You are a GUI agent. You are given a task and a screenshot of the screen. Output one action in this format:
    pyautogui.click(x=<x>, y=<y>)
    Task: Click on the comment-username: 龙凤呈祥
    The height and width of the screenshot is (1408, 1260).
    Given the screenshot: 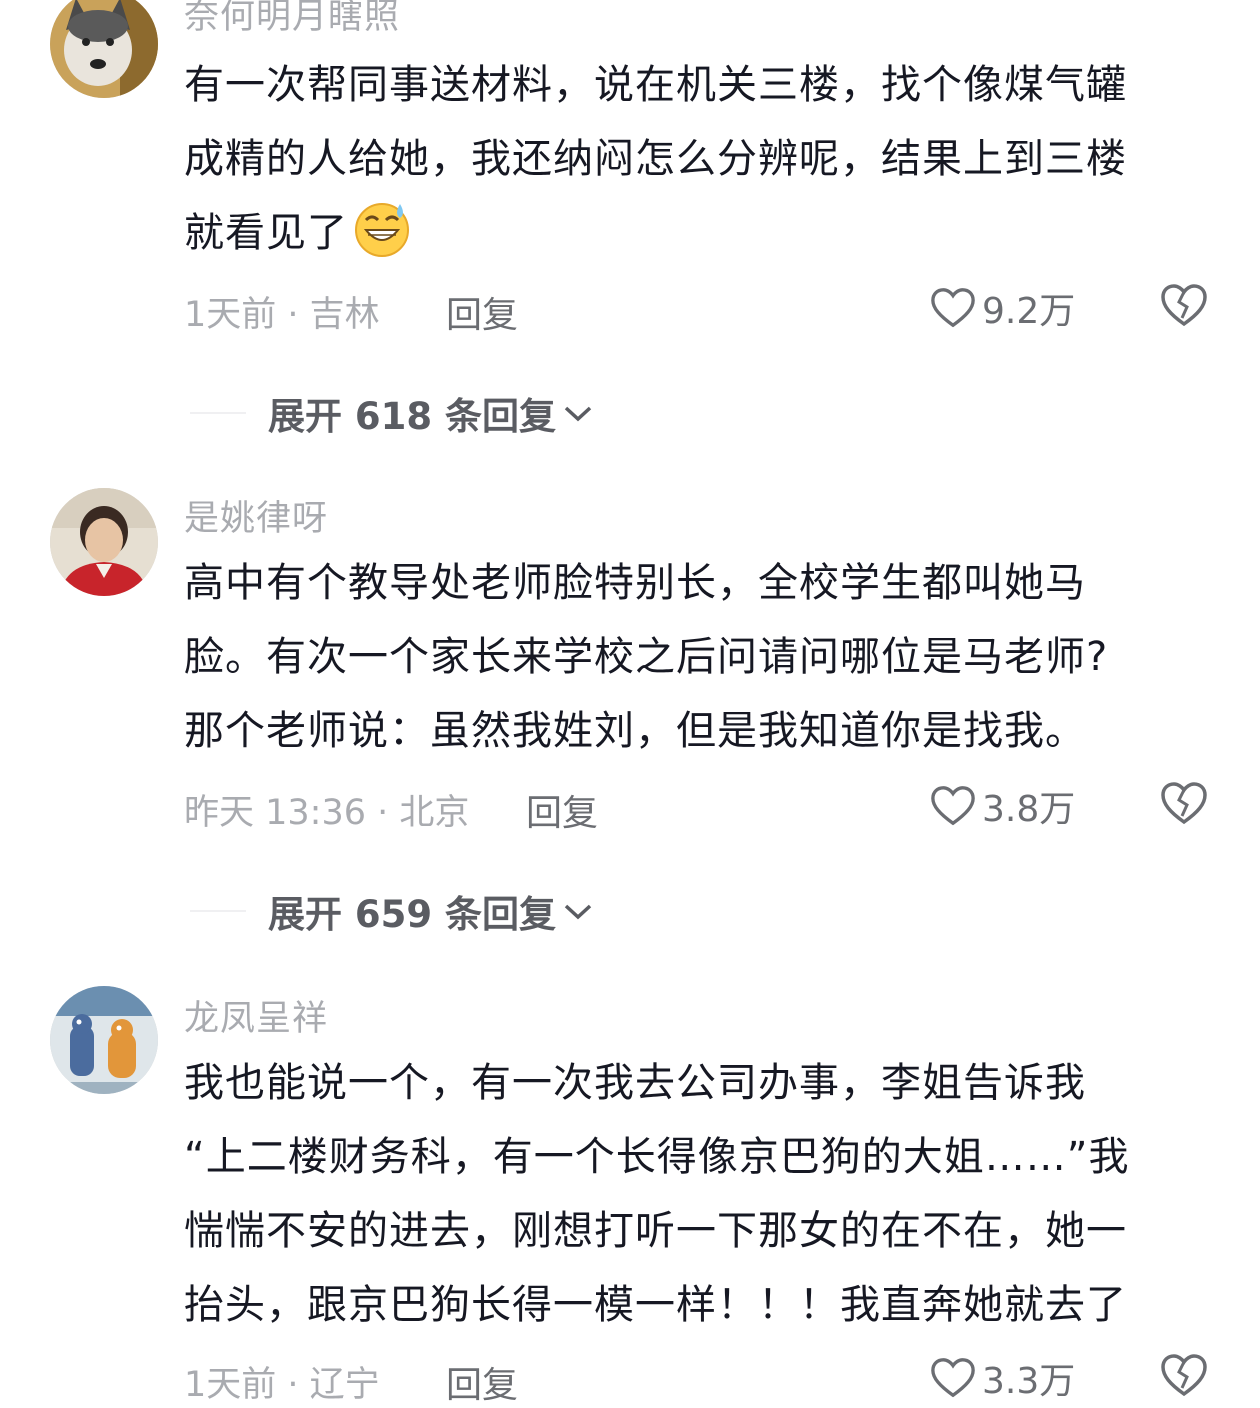 What is the action you would take?
    pyautogui.click(x=256, y=1015)
    